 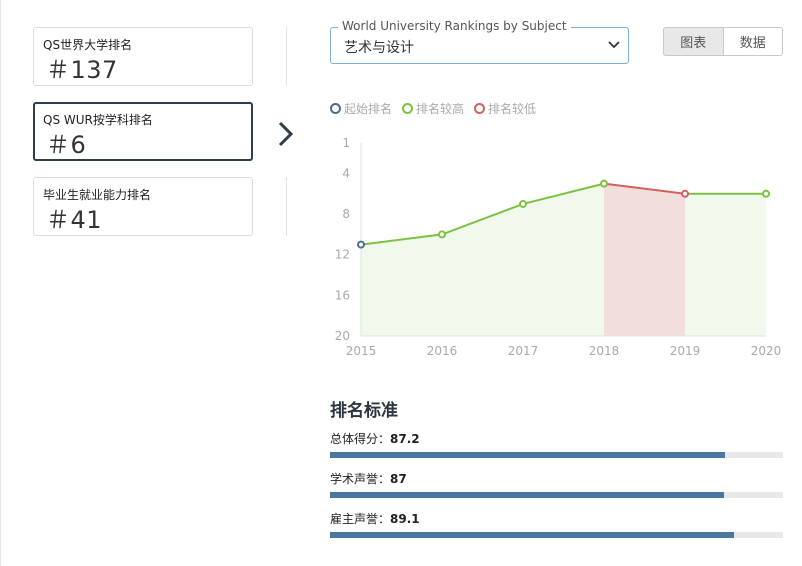 I want to click on legend-dot-lower, so click(x=480, y=108).